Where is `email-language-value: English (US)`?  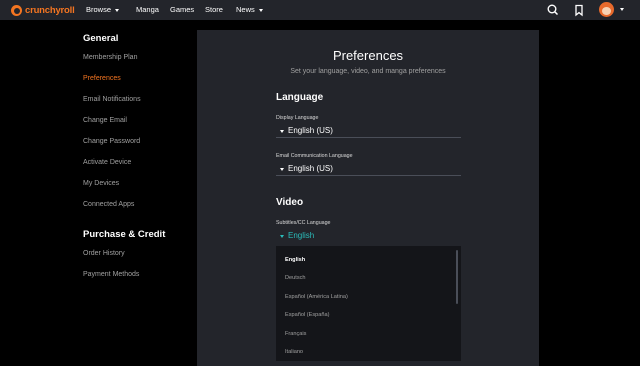 email-language-value: English (US) is located at coordinates (310, 168).